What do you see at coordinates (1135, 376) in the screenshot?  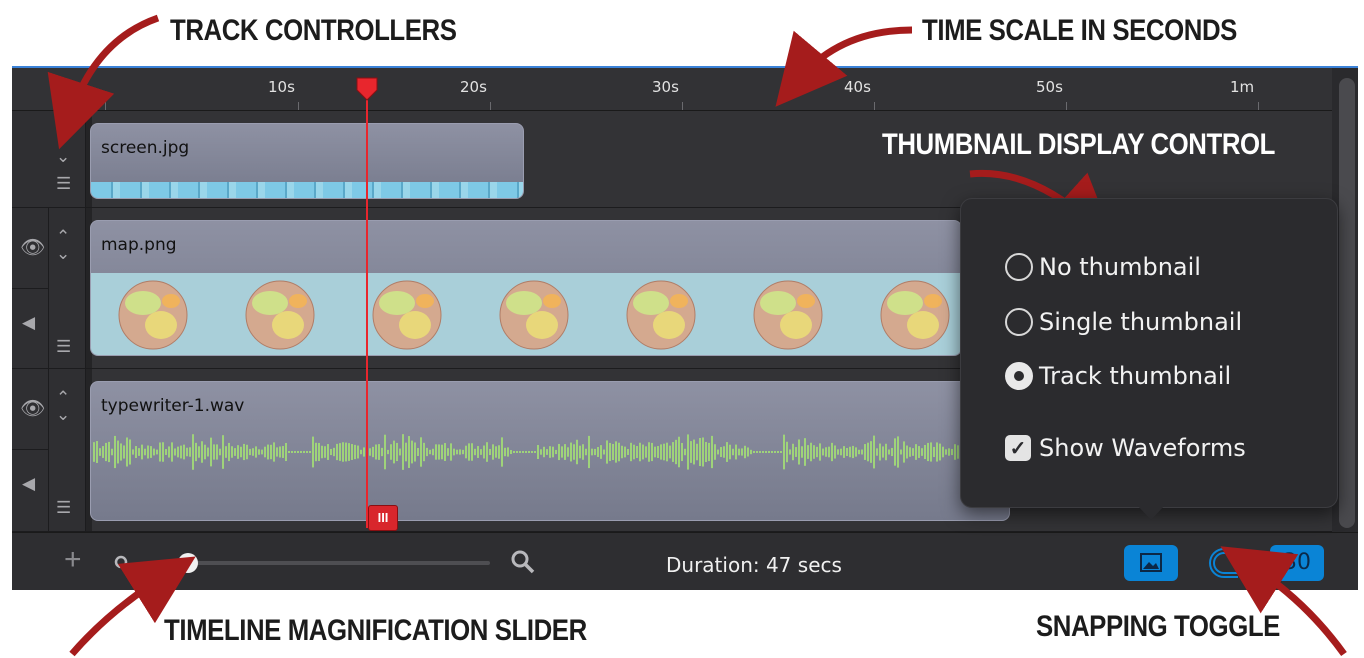 I see `option-label: Track thumbnail` at bounding box center [1135, 376].